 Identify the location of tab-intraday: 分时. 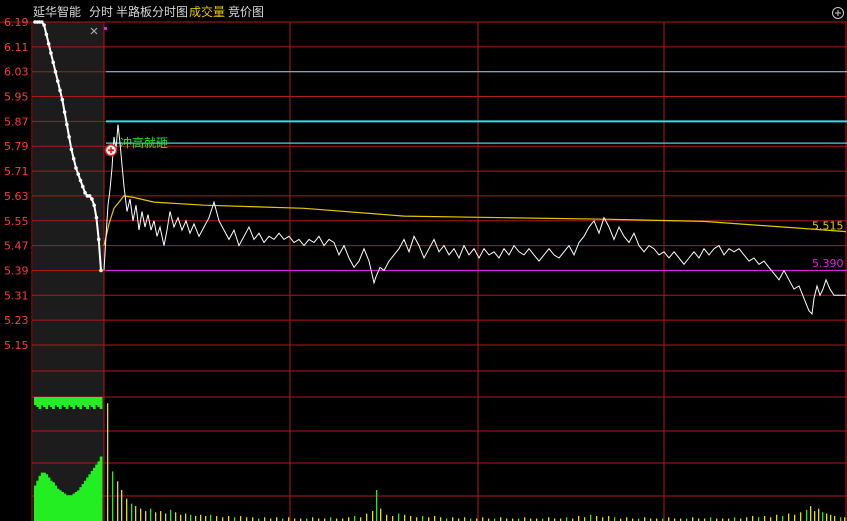
(101, 11).